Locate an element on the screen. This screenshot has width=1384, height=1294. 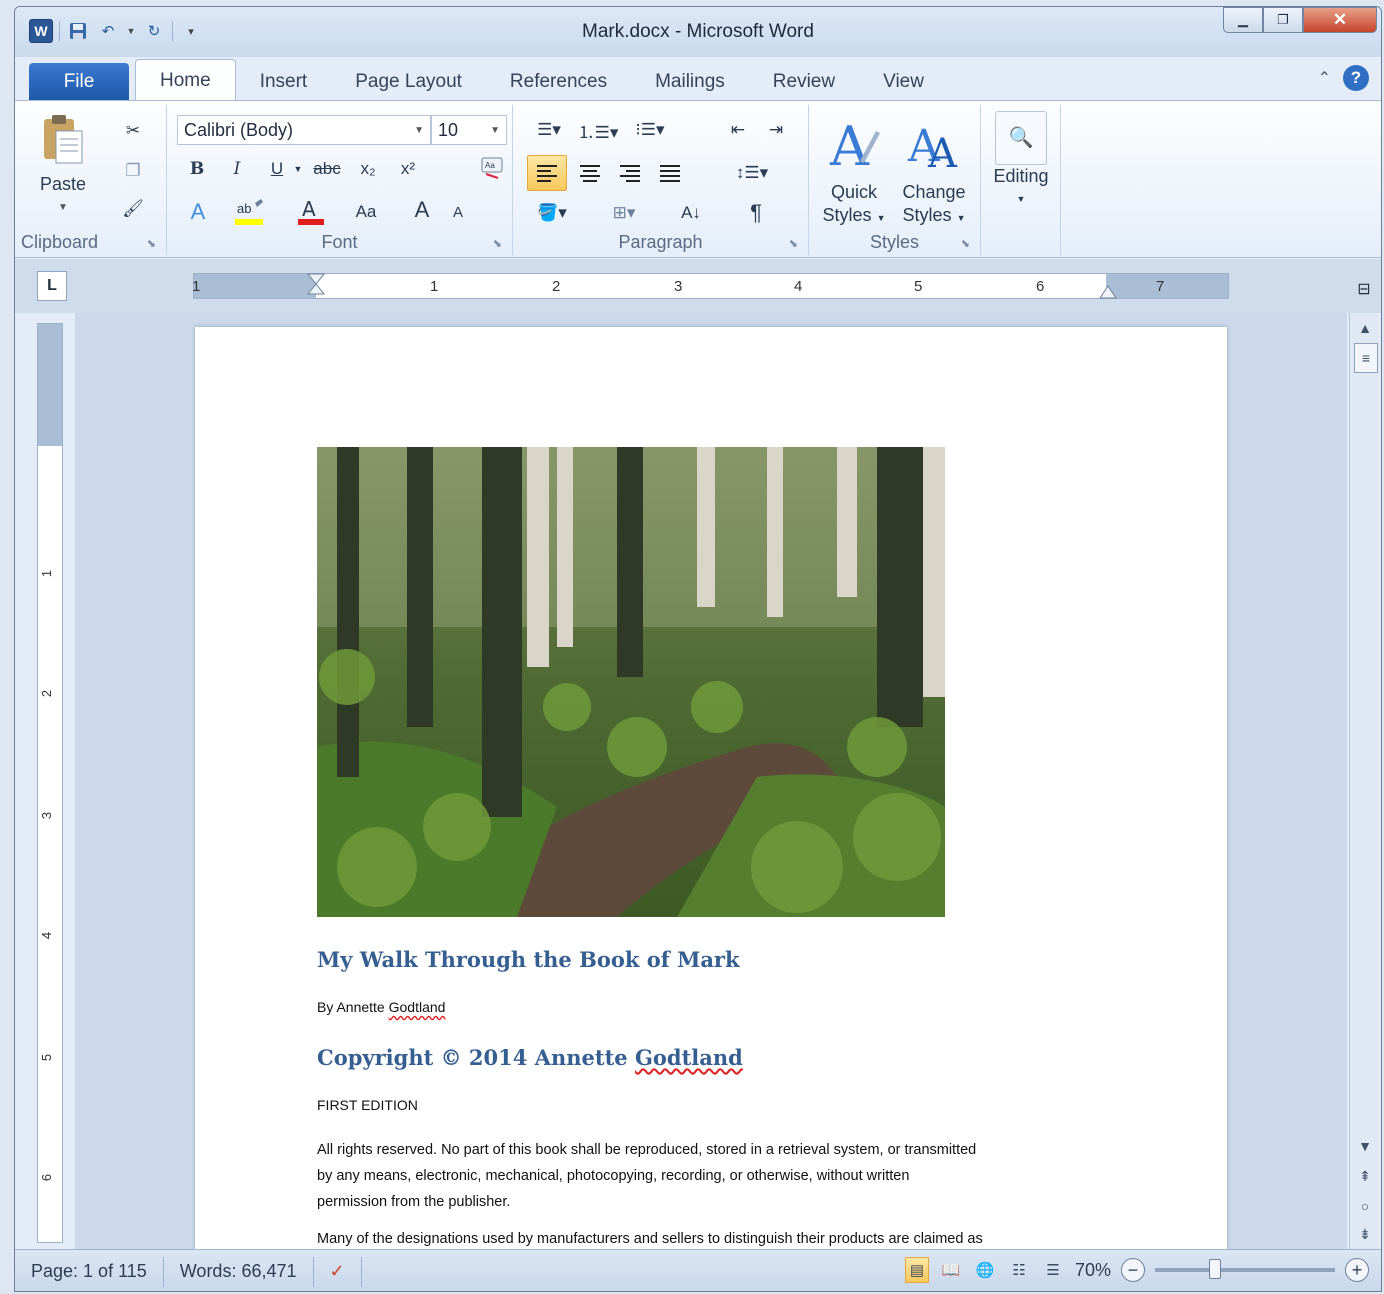
tab-review: Review is located at coordinates (804, 82).